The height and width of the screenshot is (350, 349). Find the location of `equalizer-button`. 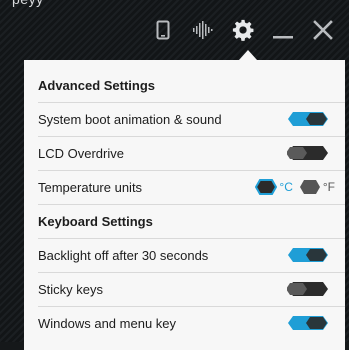

equalizer-button is located at coordinates (203, 30).